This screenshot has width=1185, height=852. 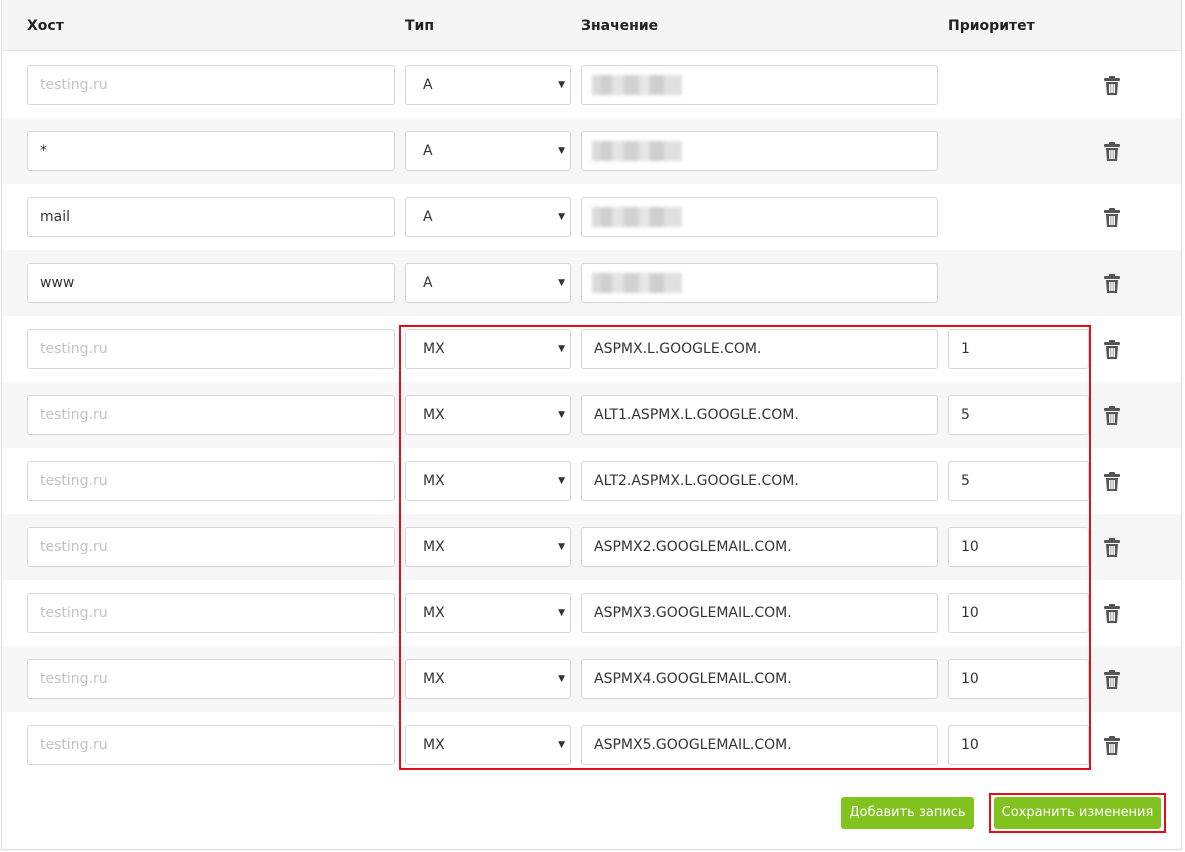 I want to click on table-row: testing.ru MX ▼ ALT2.ASPMX.L.GOOGLE.COM. 5, so click(x=591, y=481).